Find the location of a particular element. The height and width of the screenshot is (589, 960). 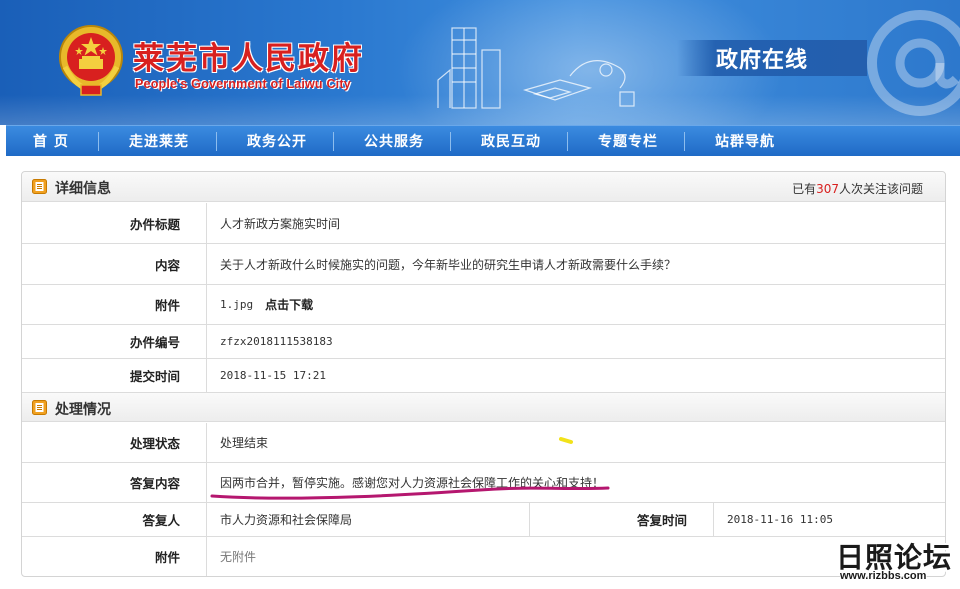

table-row-submit-time: 提交时间 2018-11-15 17:21 is located at coordinates (483, 375).